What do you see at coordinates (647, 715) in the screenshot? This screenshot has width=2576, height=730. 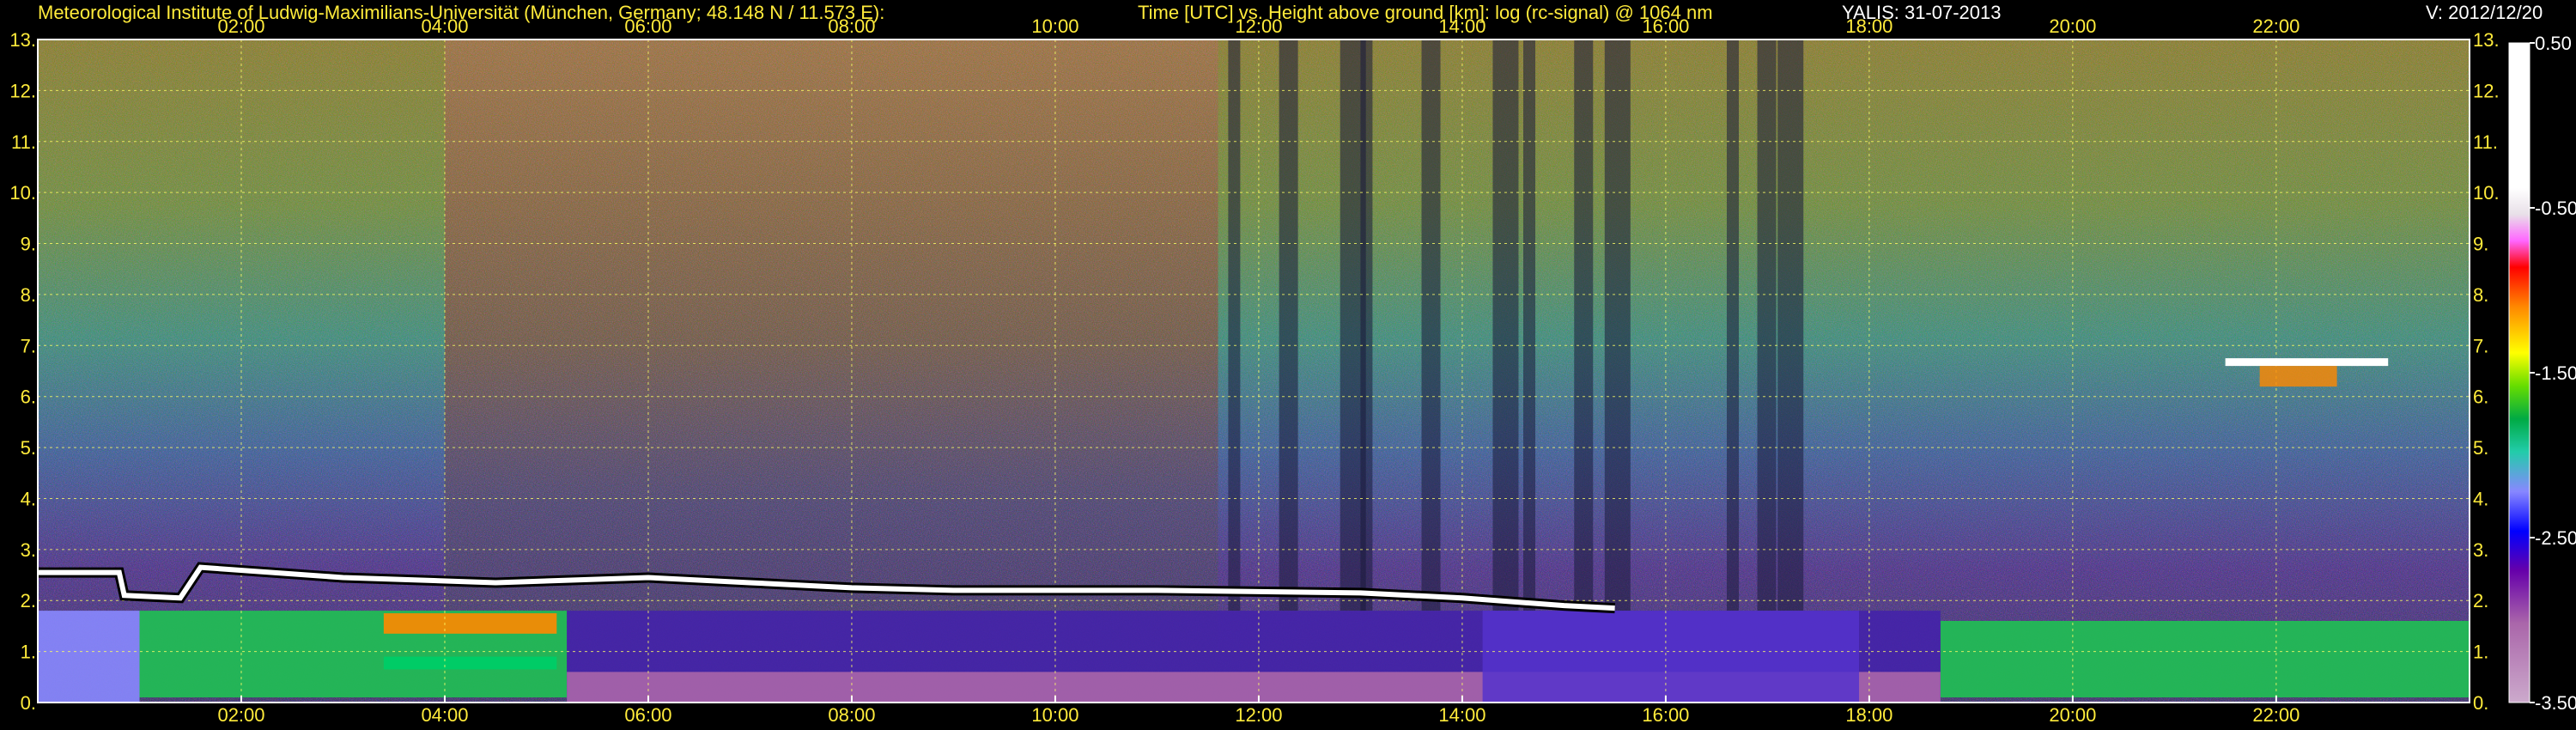 I see `x-tick-label-bottom: 06:00` at bounding box center [647, 715].